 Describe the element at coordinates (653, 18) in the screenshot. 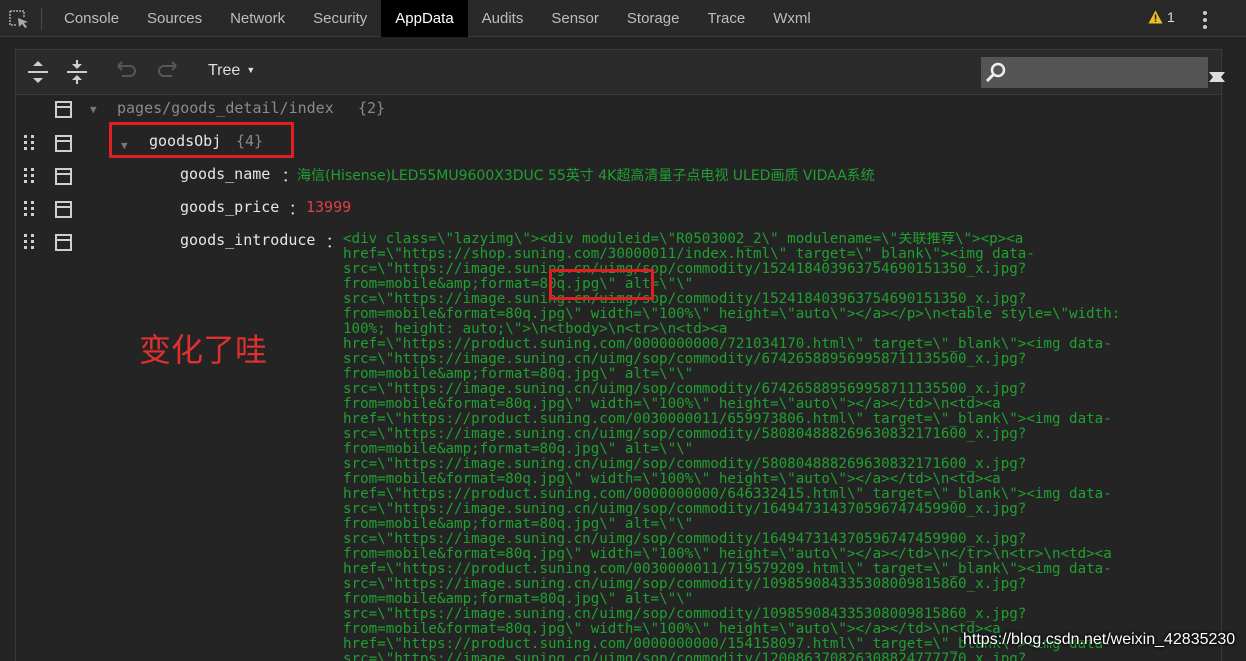

I see `tab-storage: Storage` at that location.